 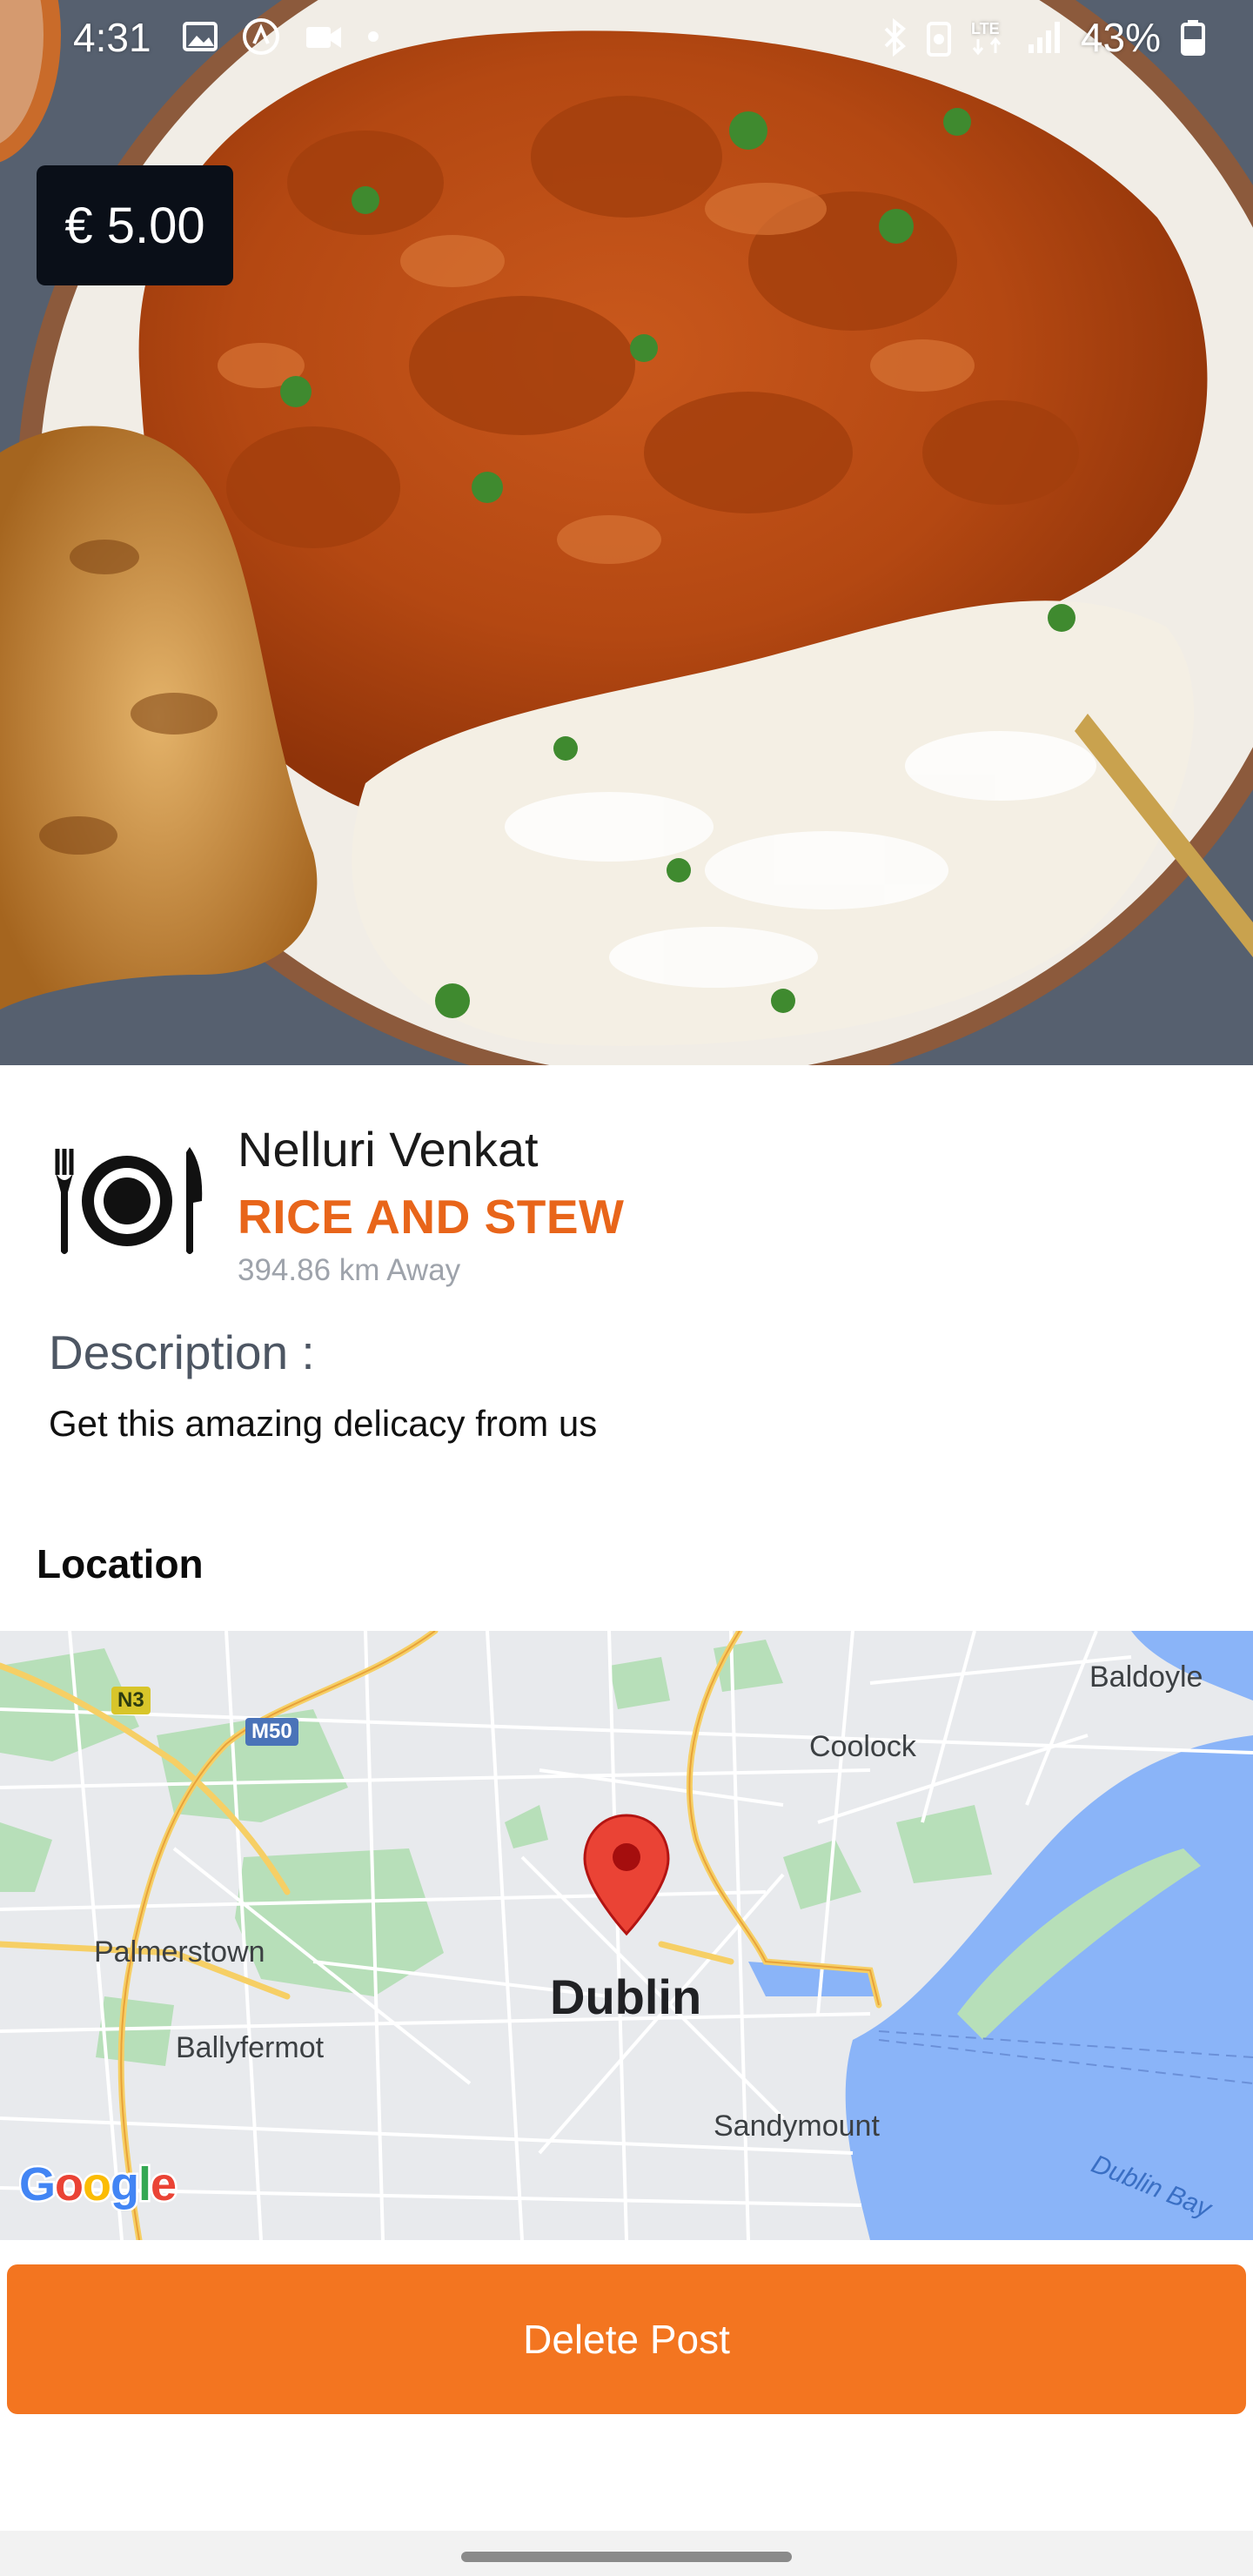 I want to click on price-badge: € 5.00, so click(x=135, y=225).